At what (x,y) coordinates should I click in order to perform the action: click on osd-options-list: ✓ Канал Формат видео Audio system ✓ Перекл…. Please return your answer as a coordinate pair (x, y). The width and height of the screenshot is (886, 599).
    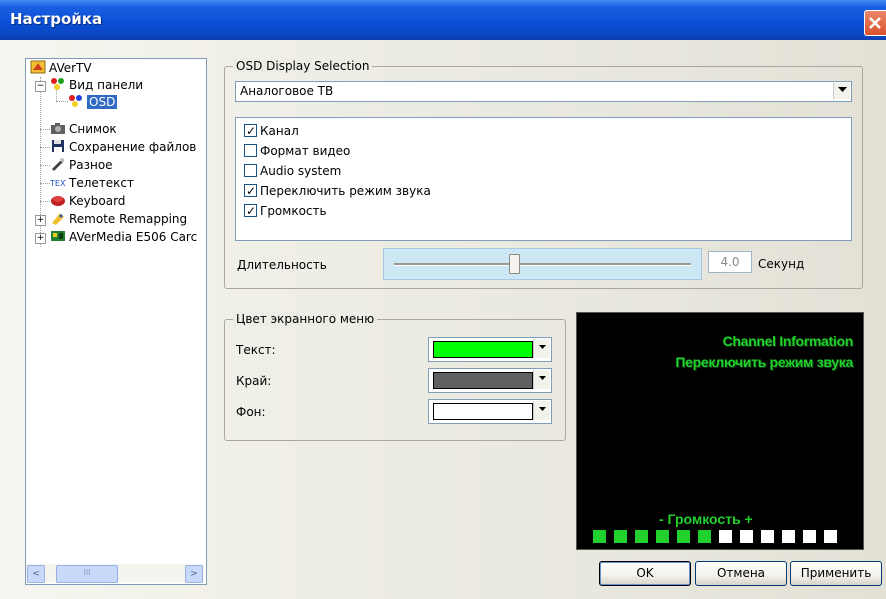
    Looking at the image, I should click on (543, 179).